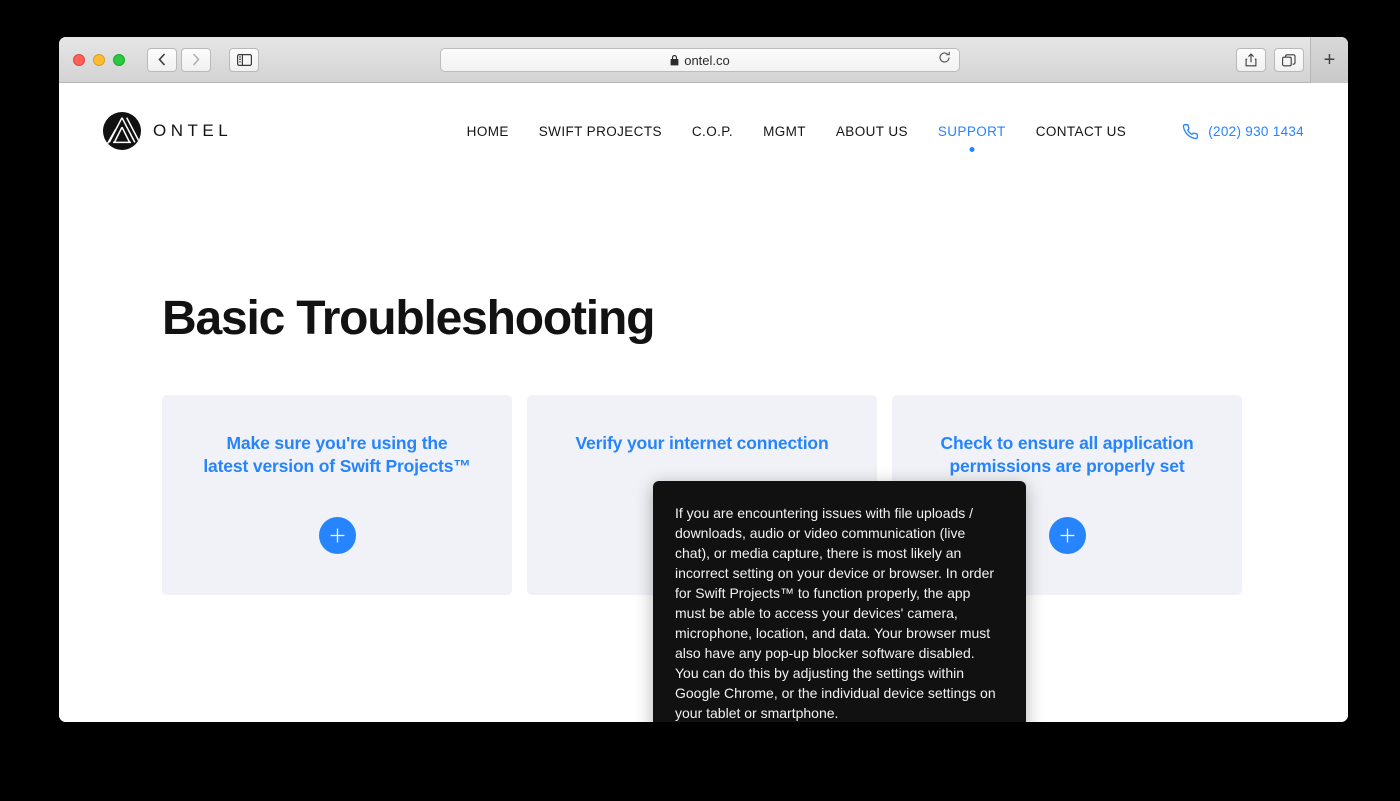 The height and width of the screenshot is (801, 1400). Describe the element at coordinates (1190, 131) in the screenshot. I see `phone-icon` at that location.